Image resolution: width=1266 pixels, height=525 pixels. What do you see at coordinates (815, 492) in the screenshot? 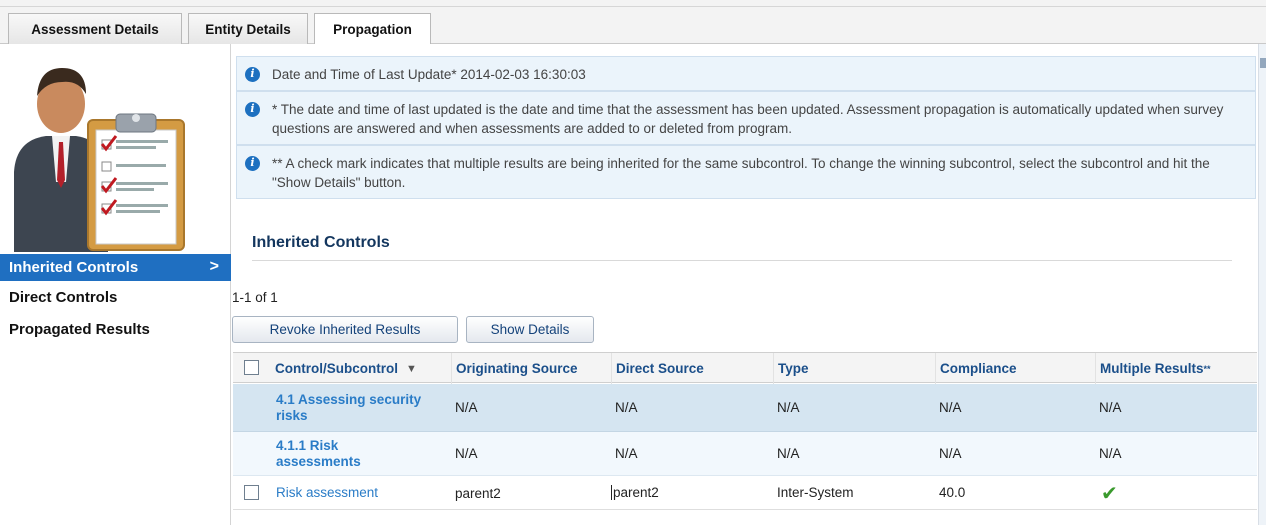
I see `type-cell: Inter-System` at bounding box center [815, 492].